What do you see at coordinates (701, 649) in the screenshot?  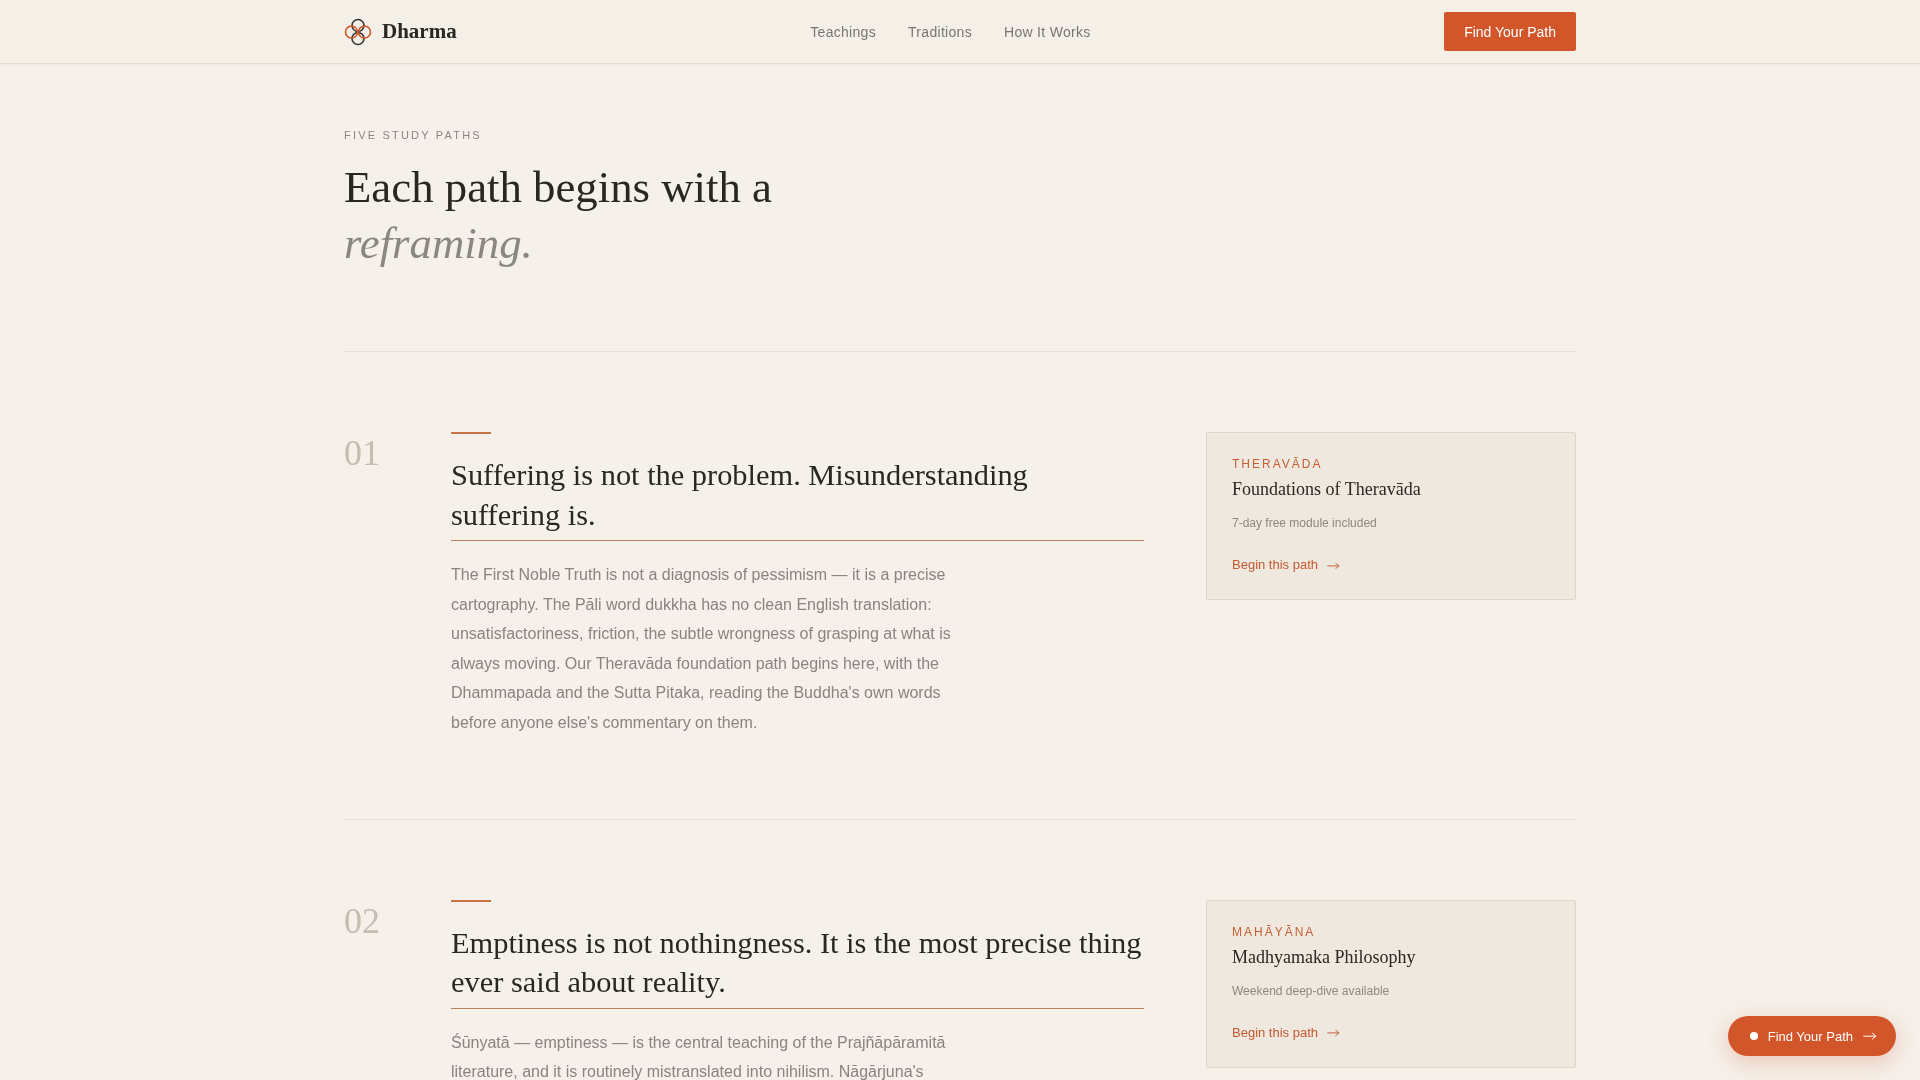 I see `path-description: The First Noble Truth is not a diagnosis of pessimism — it is a precise cartography. The Pāli word dukkha has no clean English translation: unsatisfactoriness, friction, the subtle wrongness of grasping at what is always moving. Our Theravāda foundation path begins here, with the Dhammapada and the Sutta Pitaka, reading the Buddha's own words before anyone else's commentary on them.` at bounding box center [701, 649].